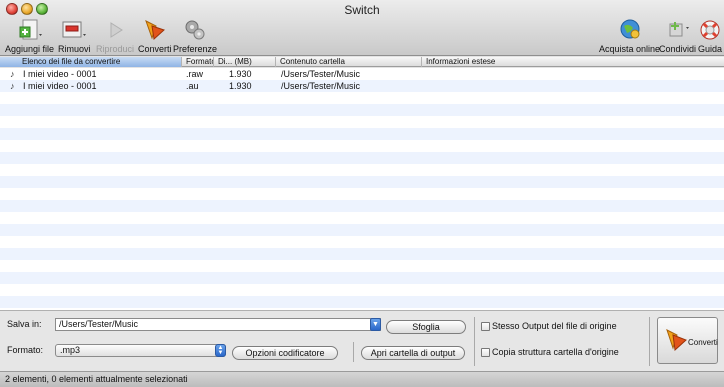  Describe the element at coordinates (115, 49) in the screenshot. I see `play-label: Riproduci` at that location.